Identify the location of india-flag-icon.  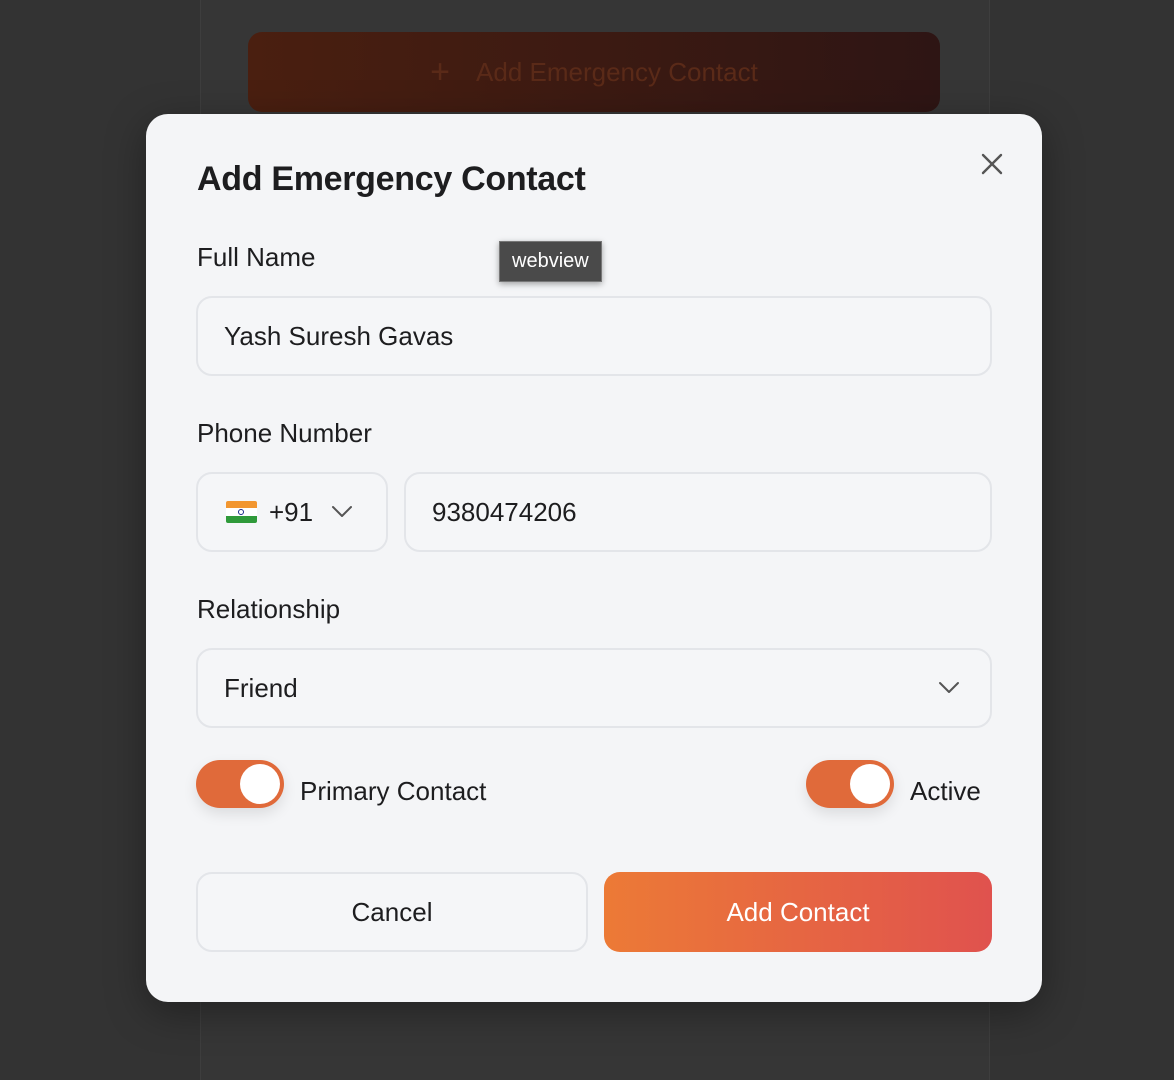
(241, 512).